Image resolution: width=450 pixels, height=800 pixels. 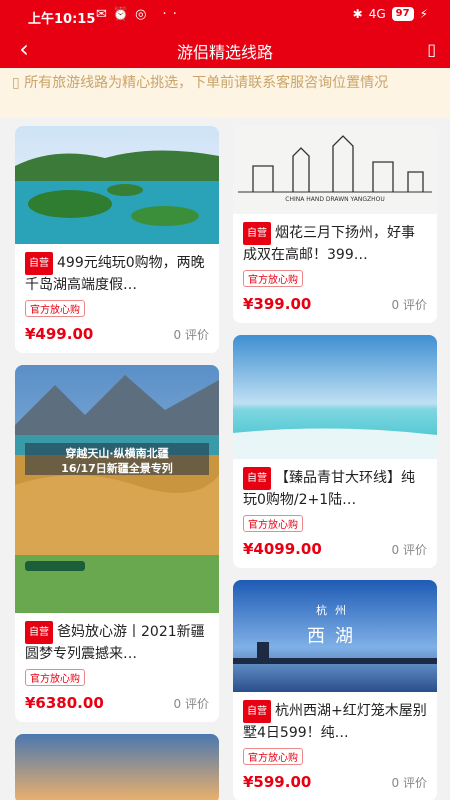 What do you see at coordinates (335, 170) in the screenshot?
I see `product-image: CHINA HAND DRAWN YANGZHOU` at bounding box center [335, 170].